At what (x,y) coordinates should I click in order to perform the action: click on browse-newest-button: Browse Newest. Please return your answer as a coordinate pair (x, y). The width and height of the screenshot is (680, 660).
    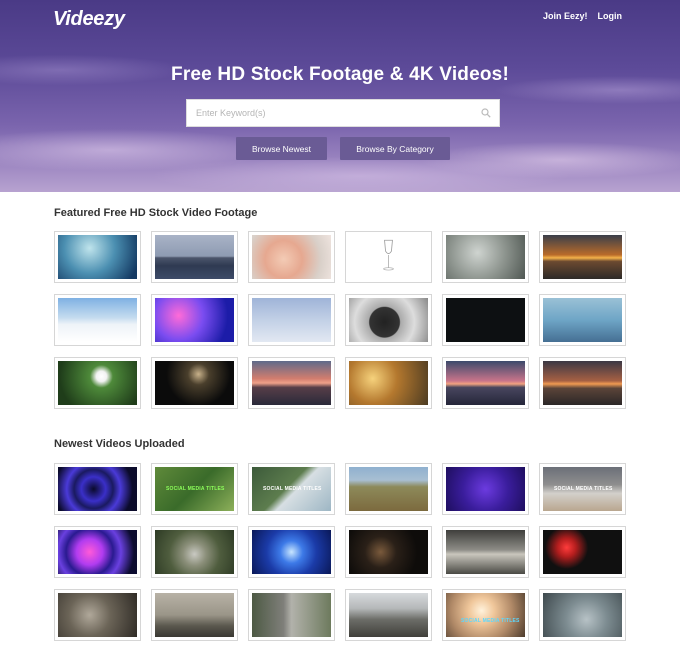
    Looking at the image, I should click on (281, 148).